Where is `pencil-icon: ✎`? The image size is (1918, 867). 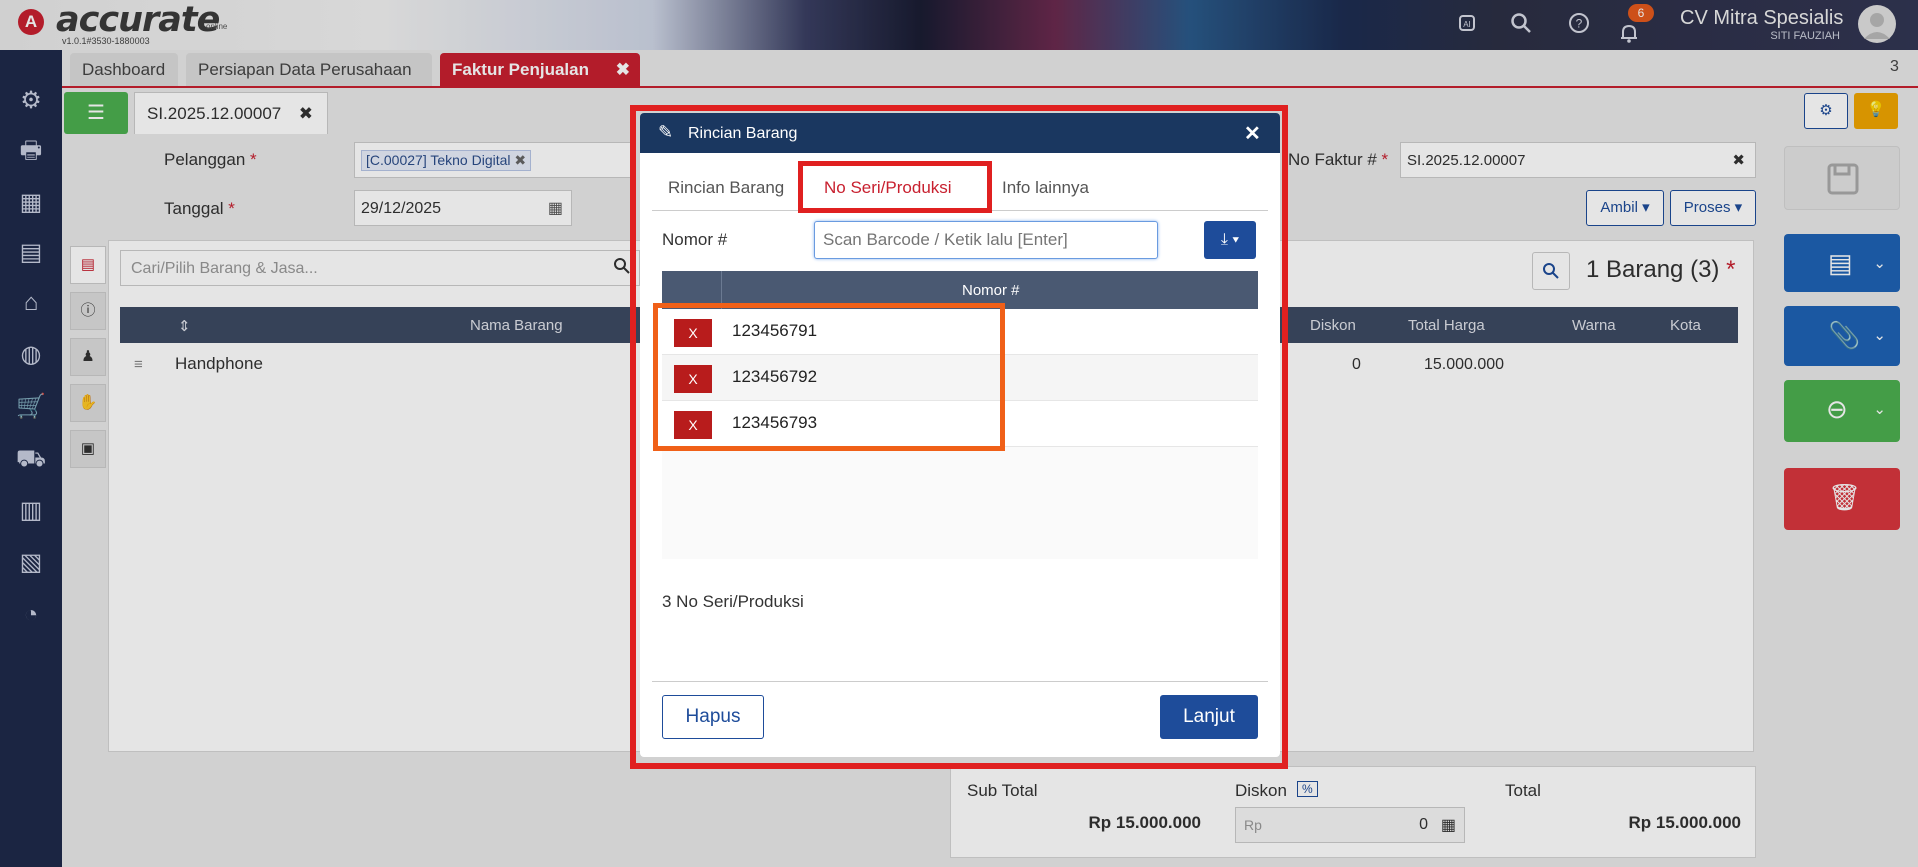
pencil-icon: ✎ is located at coordinates (666, 132).